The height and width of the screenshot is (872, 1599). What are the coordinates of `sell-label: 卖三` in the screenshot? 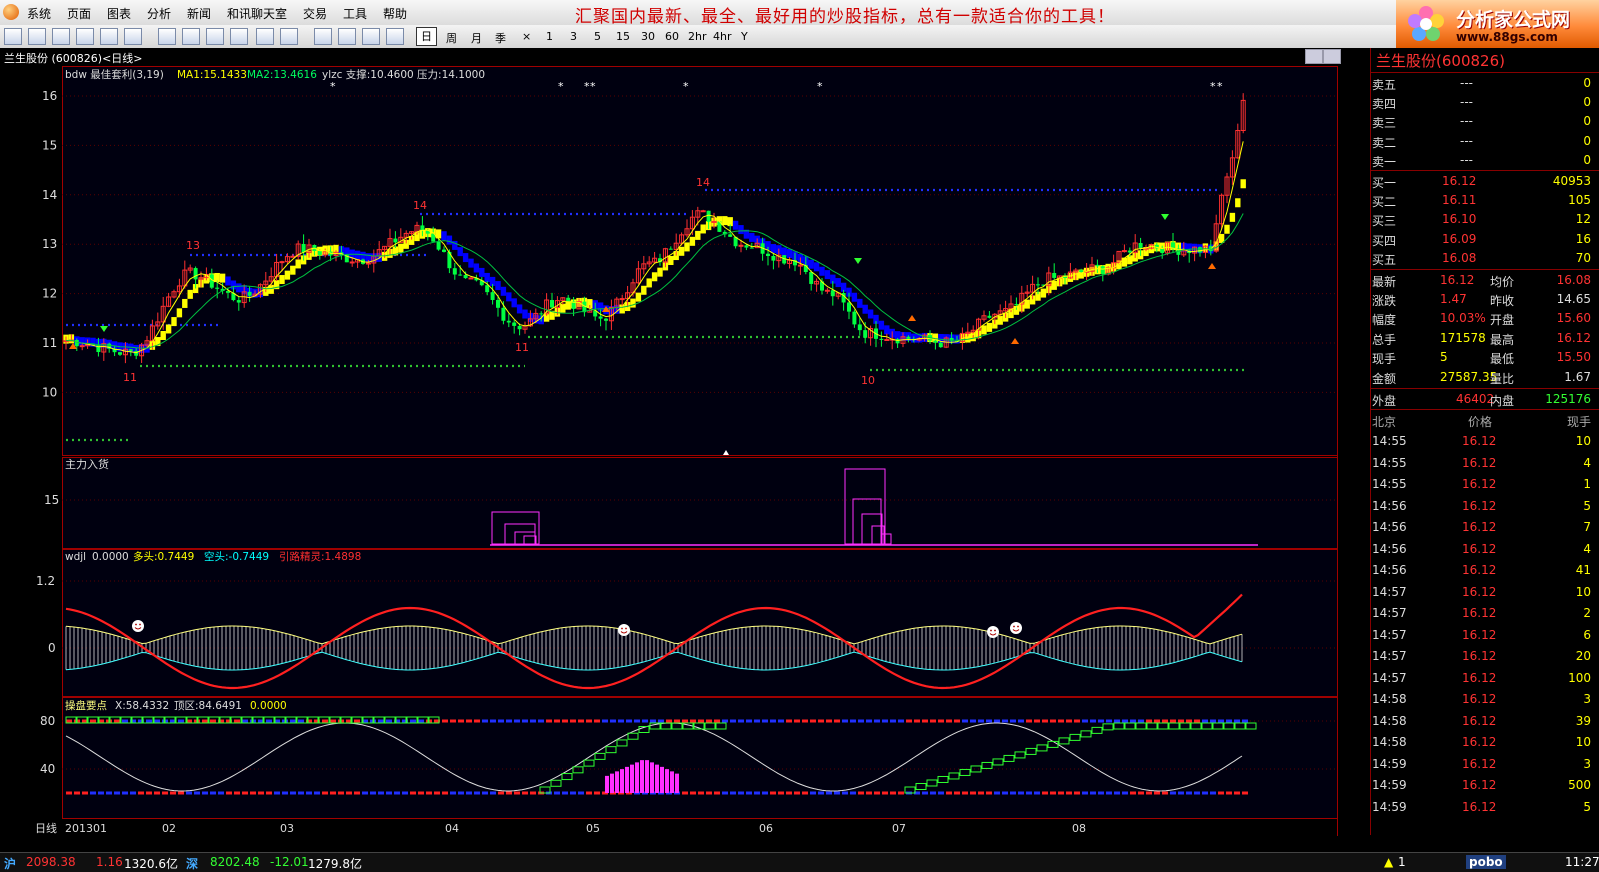 It's located at (1384, 123).